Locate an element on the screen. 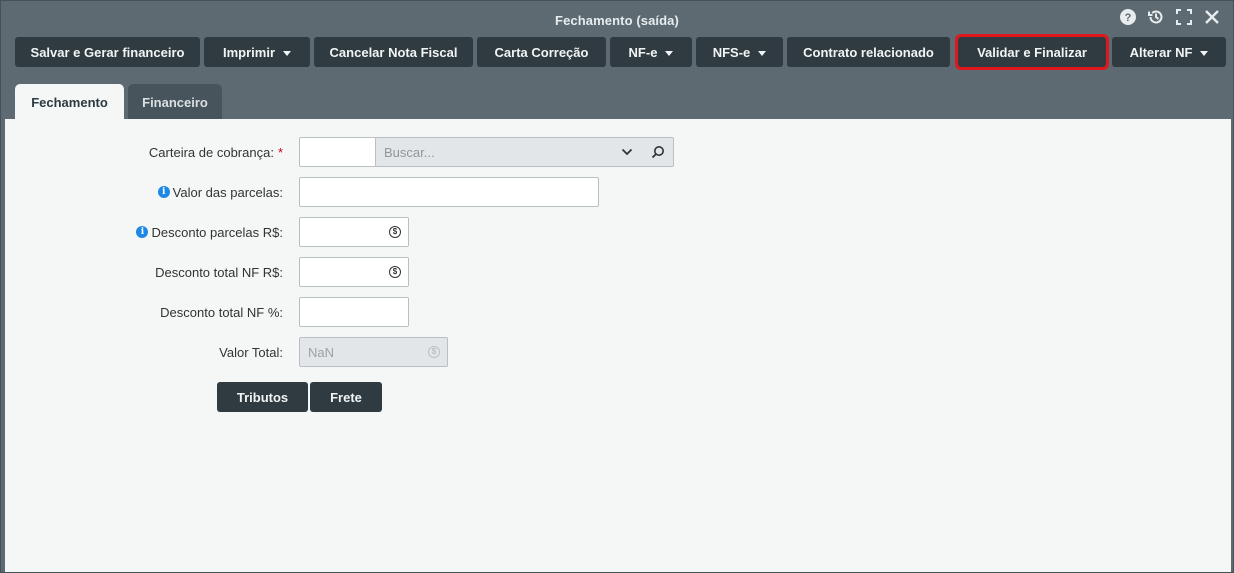 This screenshot has width=1234, height=573. valor-parcelas-input is located at coordinates (449, 192).